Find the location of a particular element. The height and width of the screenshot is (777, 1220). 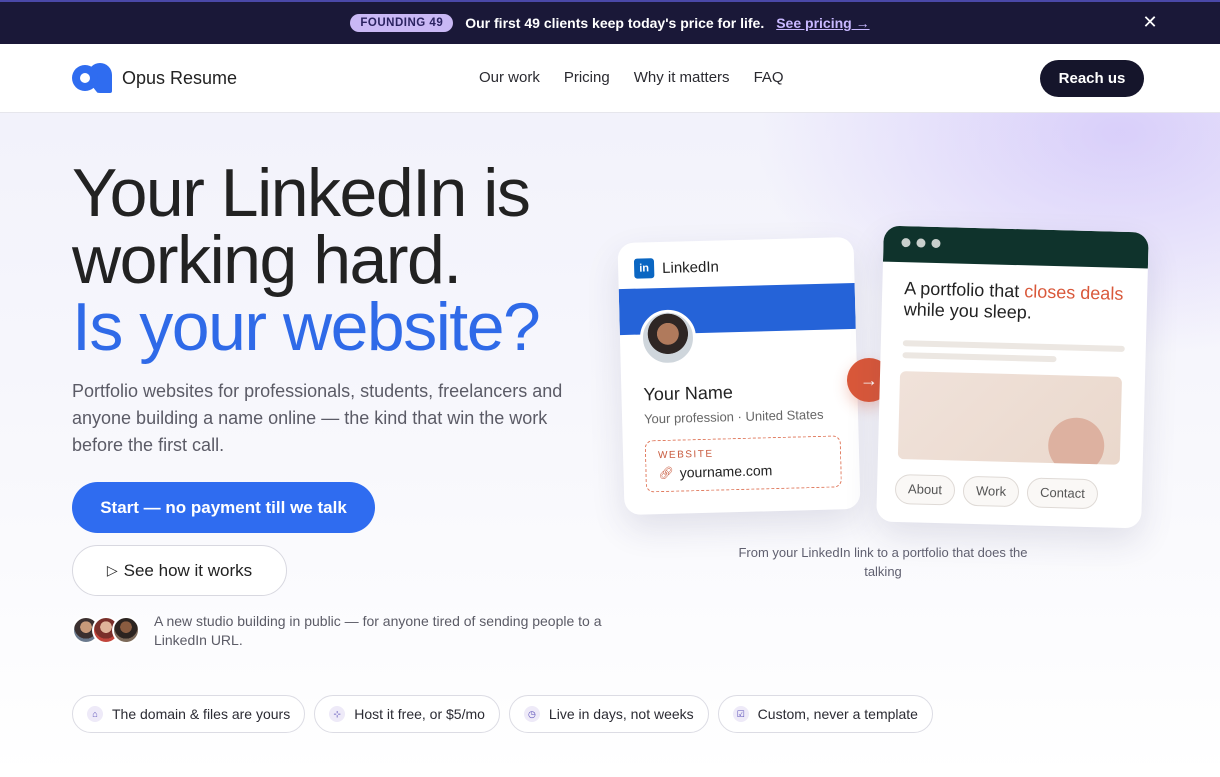

portfolio-headline-part: while you sleep. is located at coordinates (968, 311).